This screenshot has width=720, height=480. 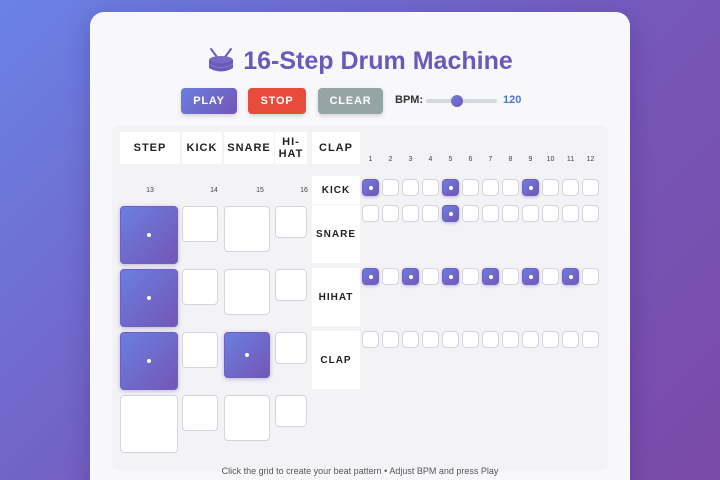 I want to click on step-number-8: 8, so click(x=510, y=159).